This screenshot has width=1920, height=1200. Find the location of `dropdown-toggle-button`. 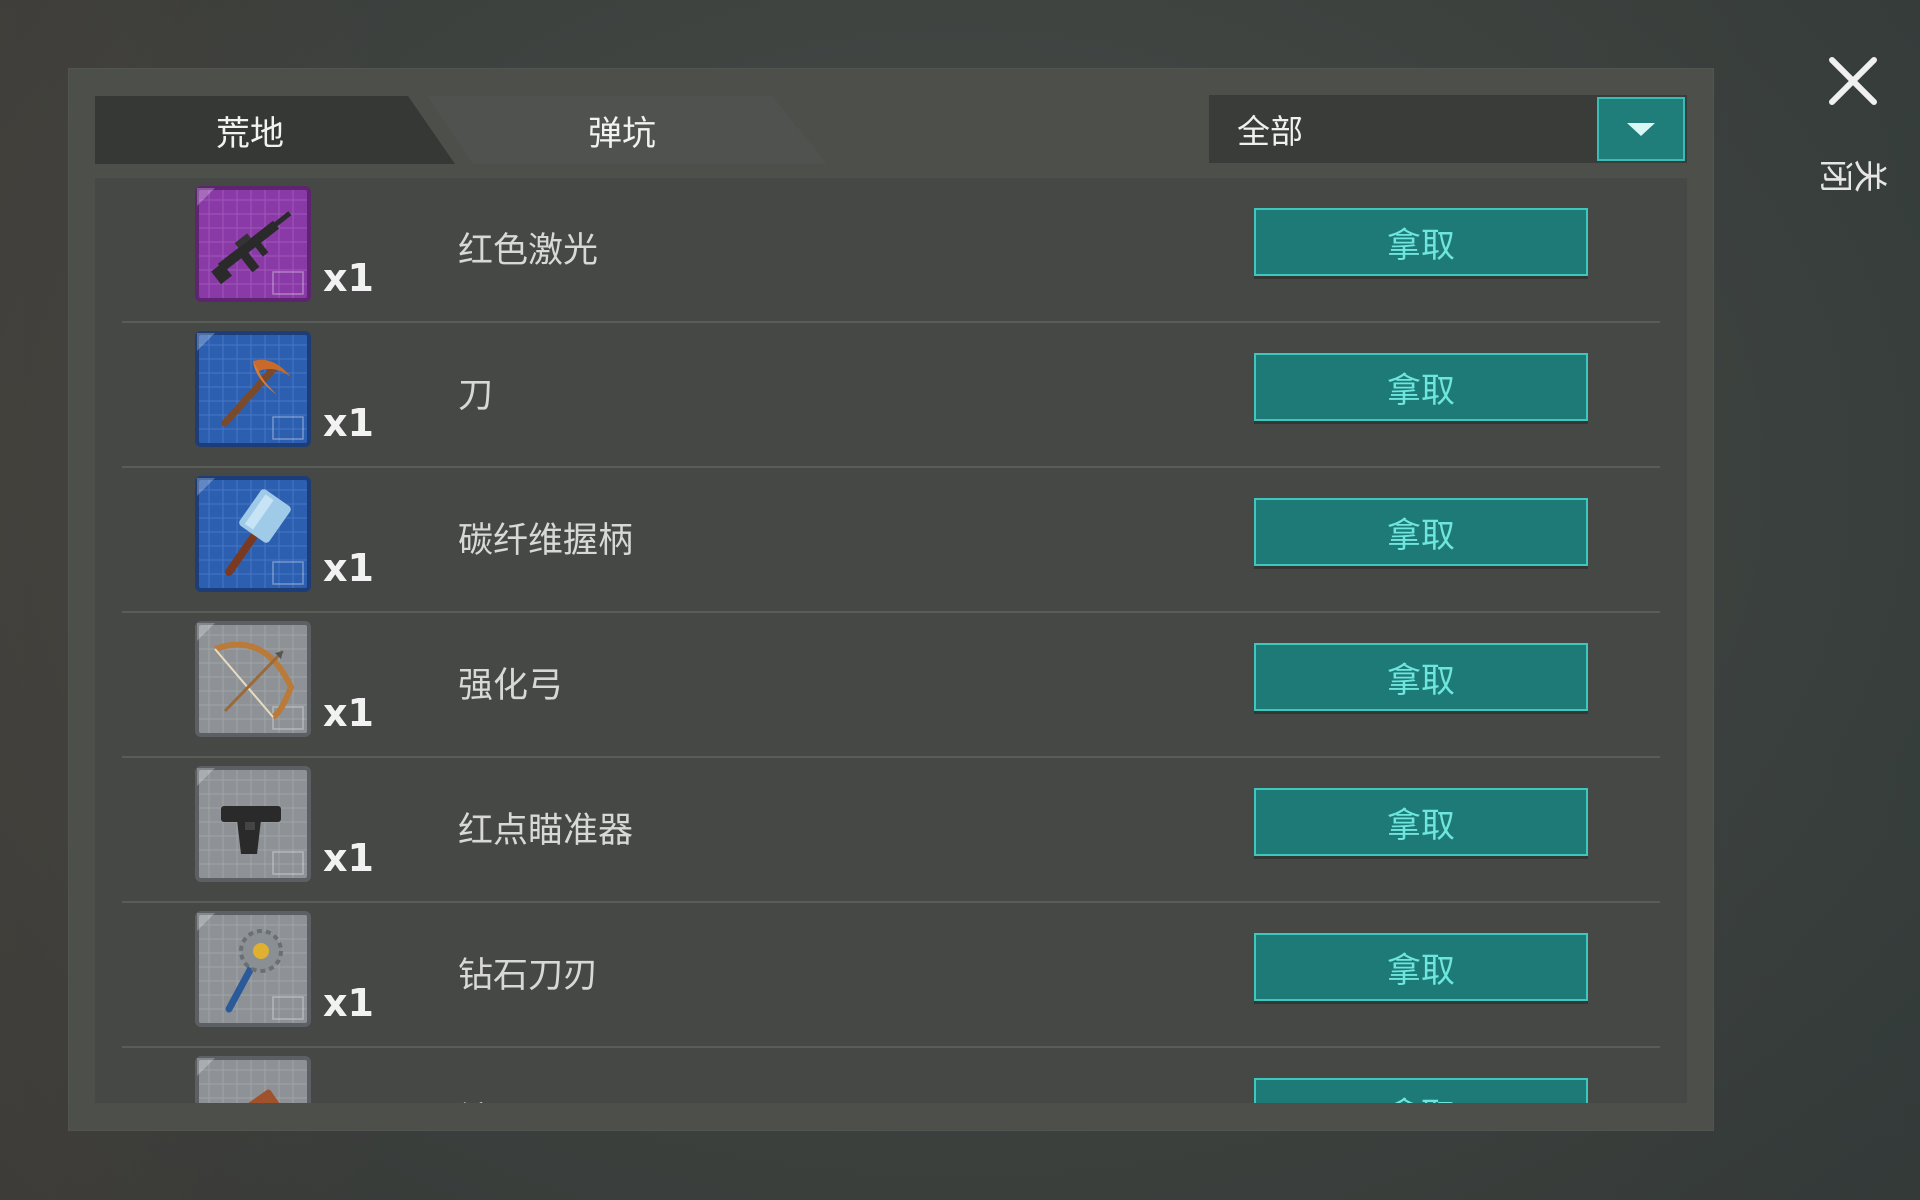

dropdown-toggle-button is located at coordinates (1641, 129).